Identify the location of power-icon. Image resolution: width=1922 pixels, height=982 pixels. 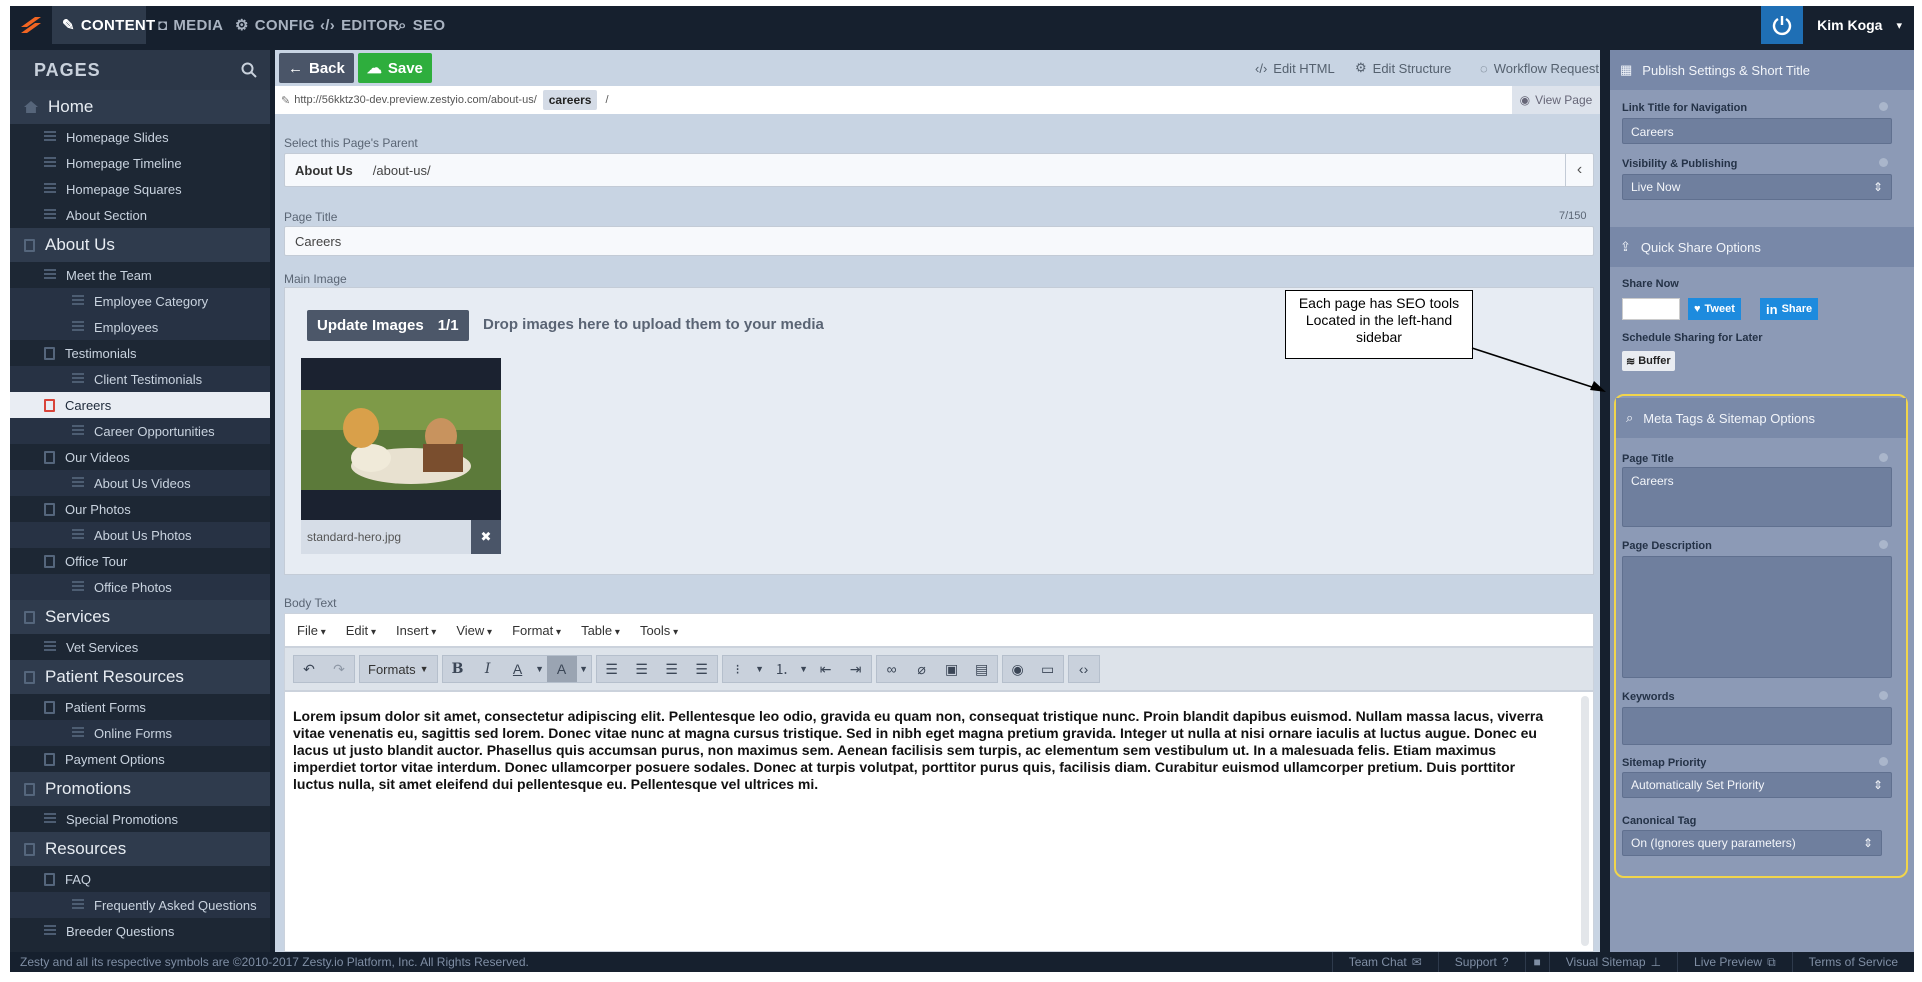
(1782, 25).